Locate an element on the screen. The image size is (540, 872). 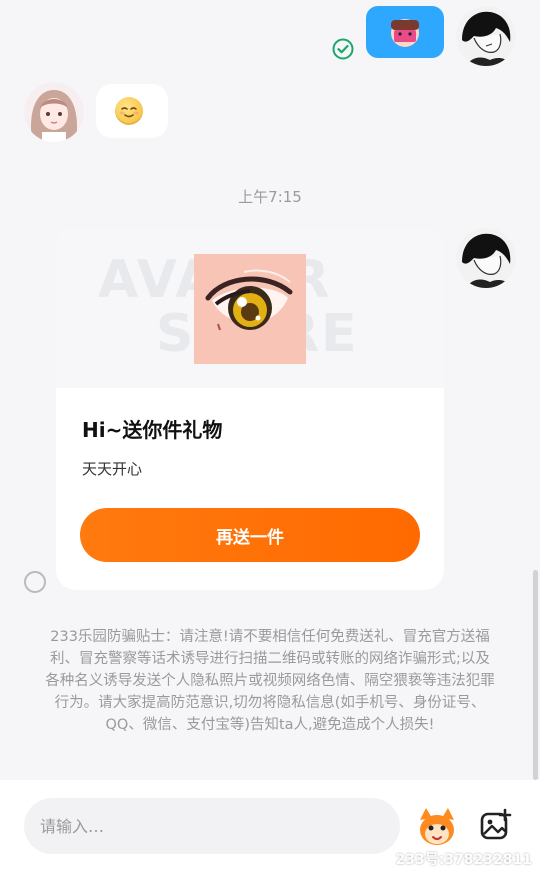
gift-eye-image is located at coordinates (250, 309).